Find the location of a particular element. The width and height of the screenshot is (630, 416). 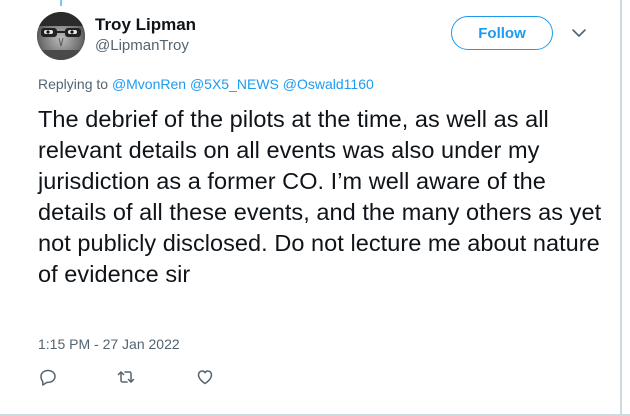

mentions: @MvonRen @5X5_NEWS @Oswald1160 is located at coordinates (243, 84).